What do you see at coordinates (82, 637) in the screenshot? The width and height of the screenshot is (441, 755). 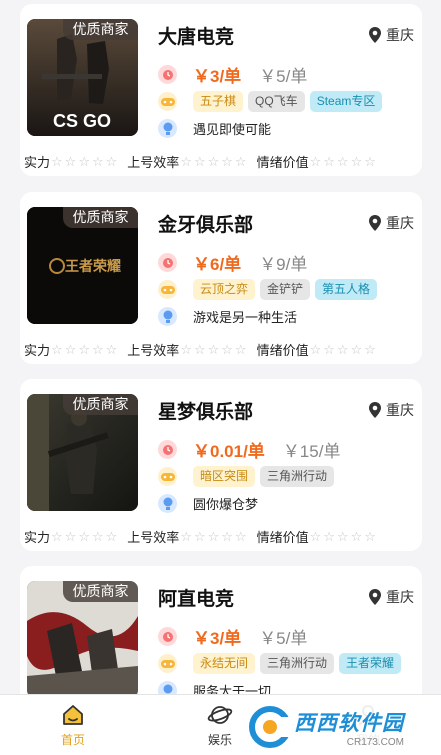 I see `shop-thumbnail: 优质商家` at bounding box center [82, 637].